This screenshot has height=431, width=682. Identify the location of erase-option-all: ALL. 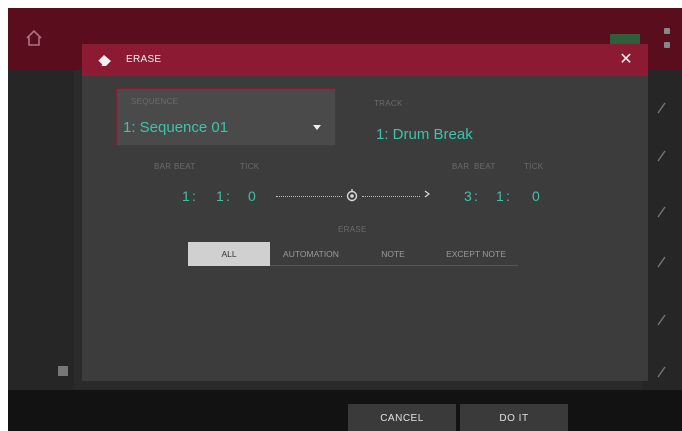
(229, 254).